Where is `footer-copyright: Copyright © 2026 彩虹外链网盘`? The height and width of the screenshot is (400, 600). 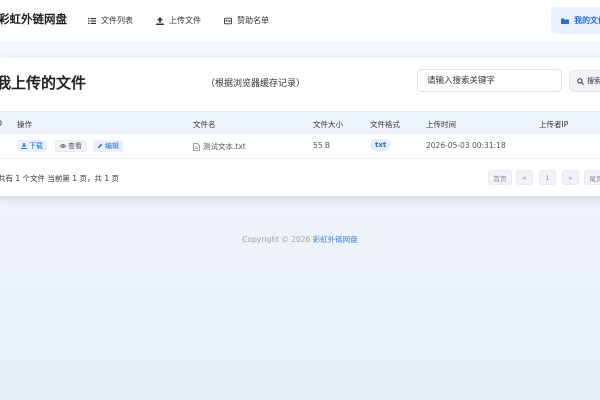 footer-copyright: Copyright © 2026 彩虹外链网盘 is located at coordinates (300, 239).